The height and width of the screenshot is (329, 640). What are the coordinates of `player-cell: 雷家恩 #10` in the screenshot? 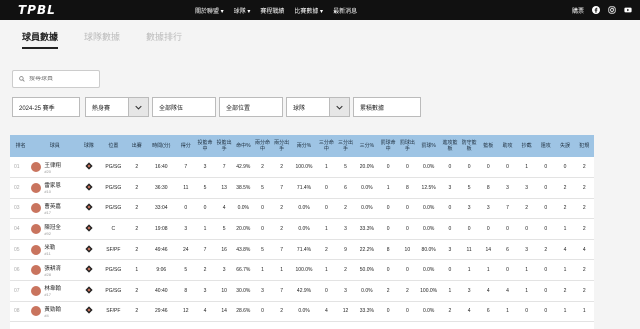 It's located at (55, 188).